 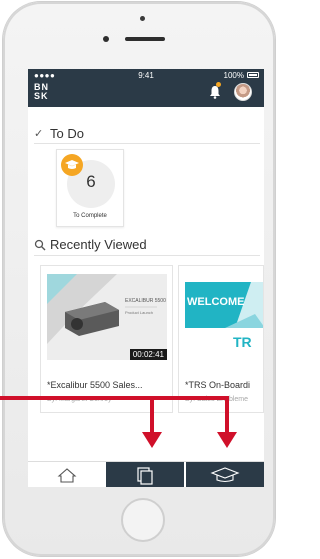 What do you see at coordinates (218, 385) in the screenshot?
I see `item-title: *TRS On-Boardi` at bounding box center [218, 385].